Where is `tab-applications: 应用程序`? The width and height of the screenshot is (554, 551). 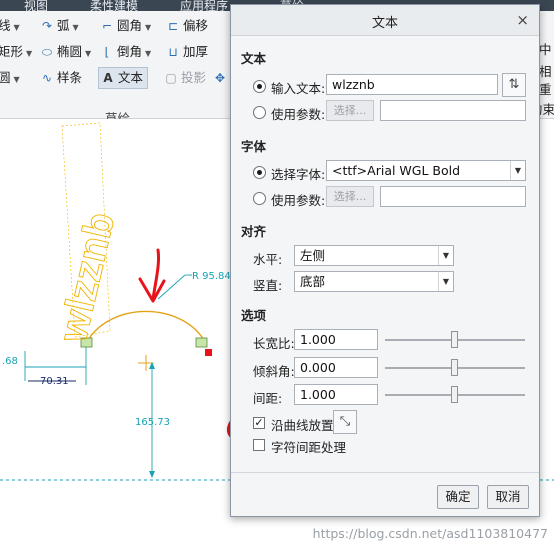
tab-applications: 应用程序 is located at coordinates (204, 5).